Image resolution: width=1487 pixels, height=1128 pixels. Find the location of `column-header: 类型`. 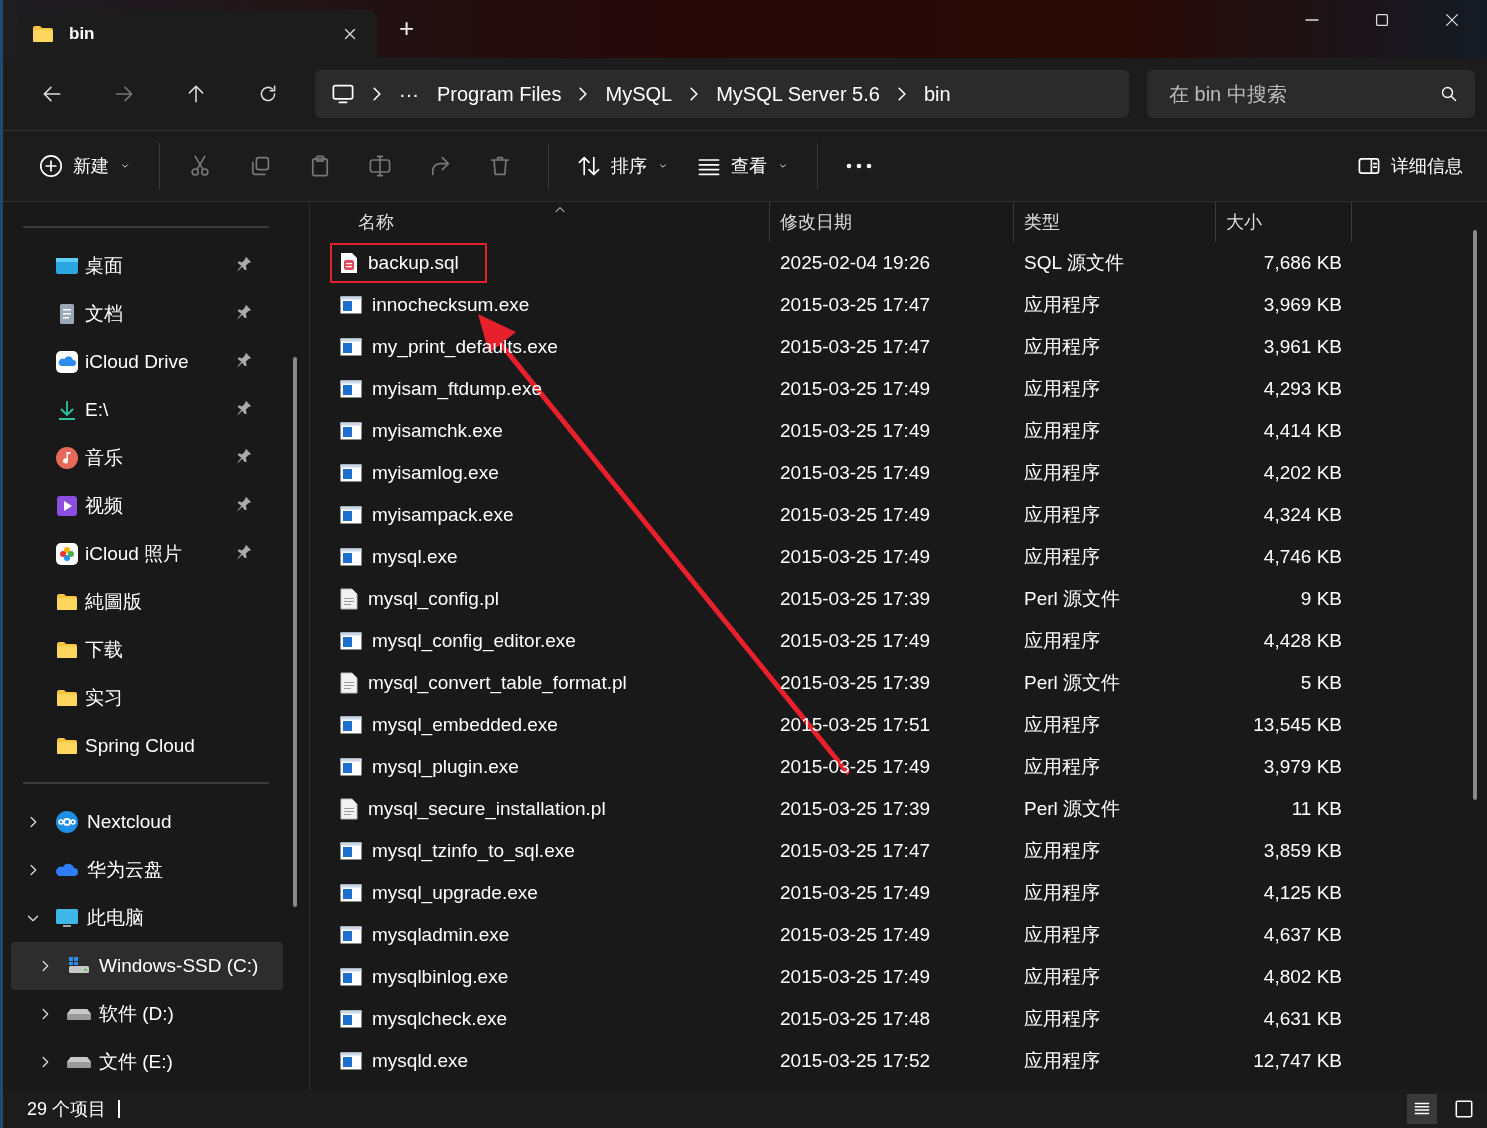

column-header: 类型 is located at coordinates (1115, 222).